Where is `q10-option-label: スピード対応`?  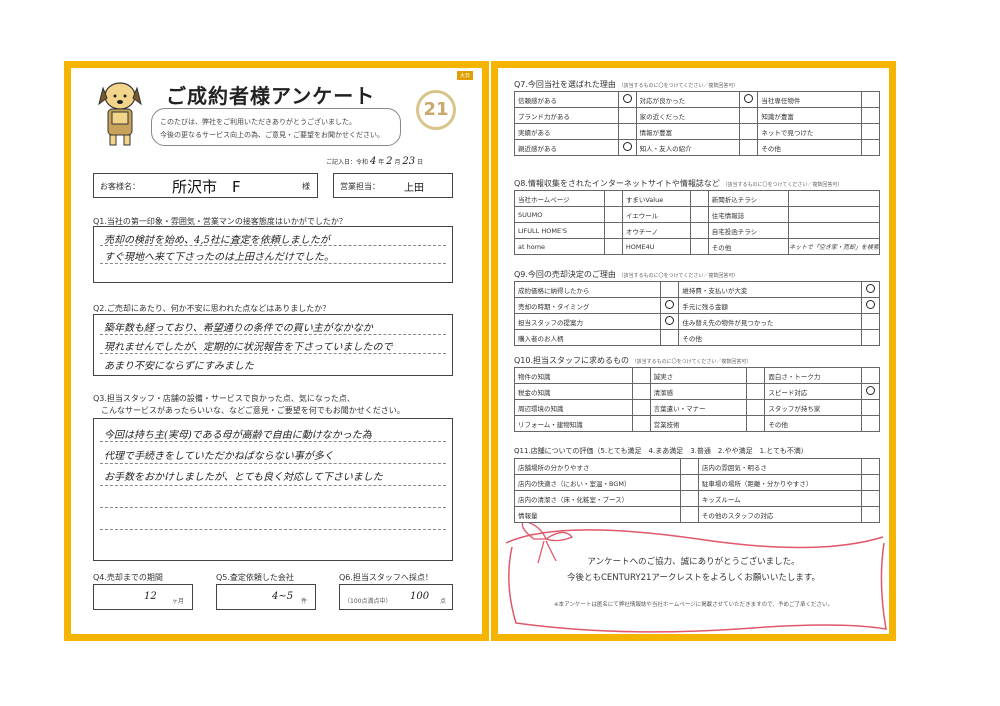
q10-option-label: スピード対応 is located at coordinates (813, 391).